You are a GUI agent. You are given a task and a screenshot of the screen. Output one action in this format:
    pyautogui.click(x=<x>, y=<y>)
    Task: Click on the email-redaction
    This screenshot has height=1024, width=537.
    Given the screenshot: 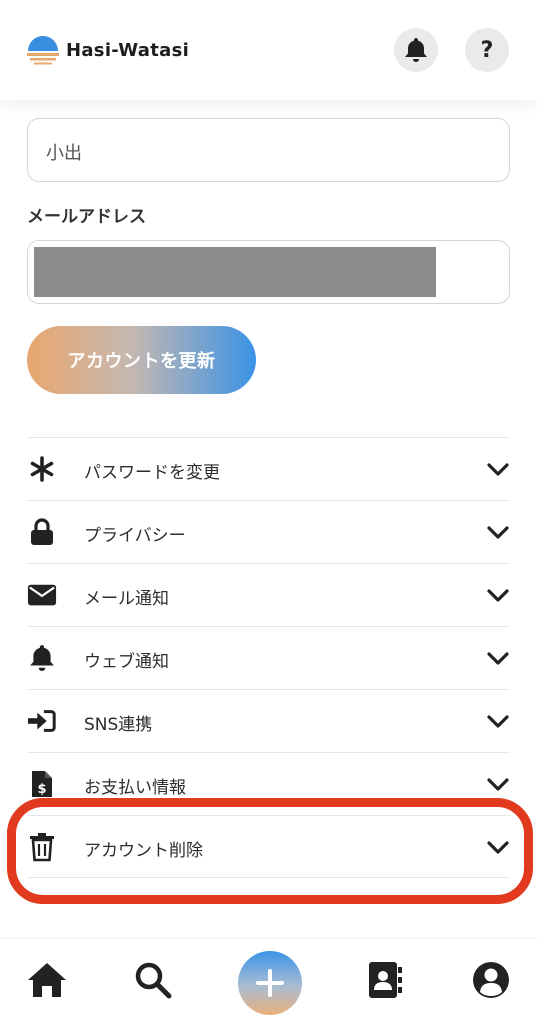 What is the action you would take?
    pyautogui.click(x=235, y=272)
    